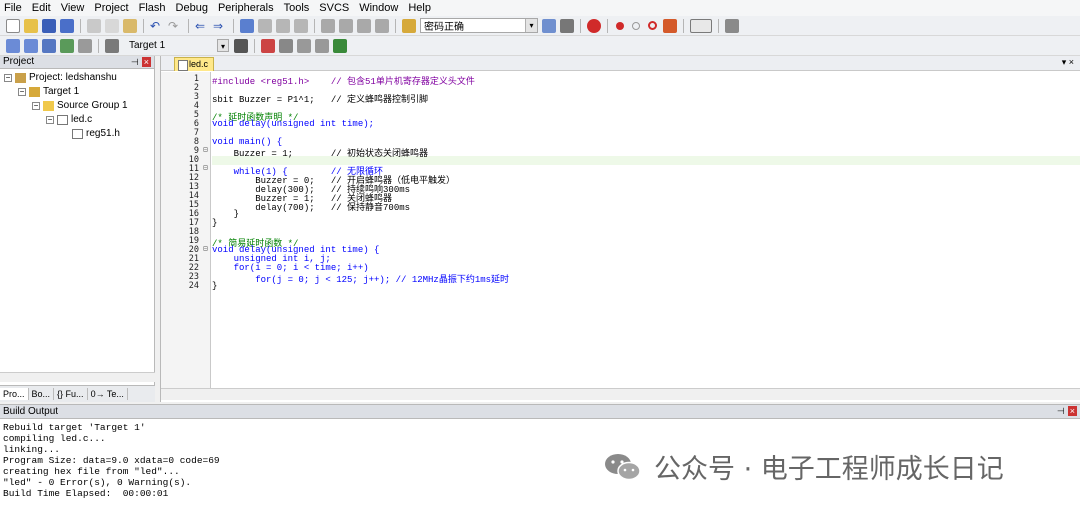  What do you see at coordinates (80, 105) in the screenshot?
I see `tree-group: − Source Group 1` at bounding box center [80, 105].